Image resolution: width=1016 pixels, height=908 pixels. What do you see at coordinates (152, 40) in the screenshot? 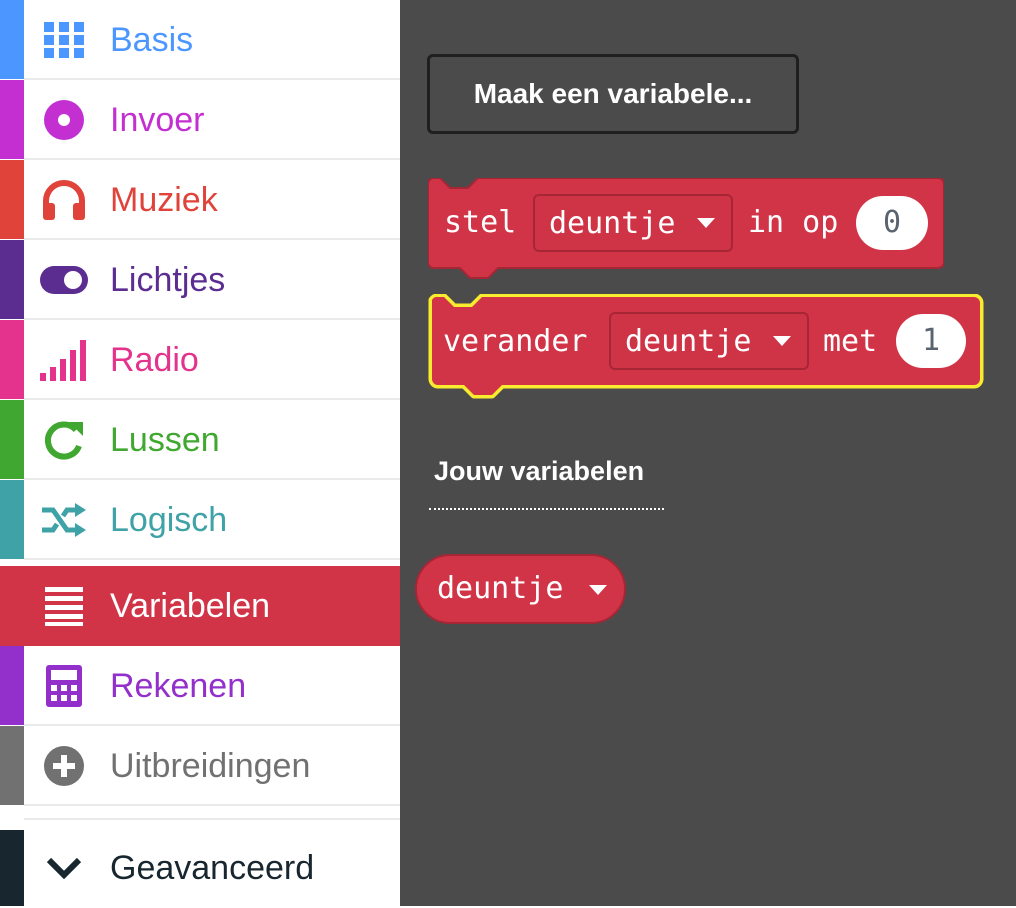
I see `category-label: Basis` at bounding box center [152, 40].